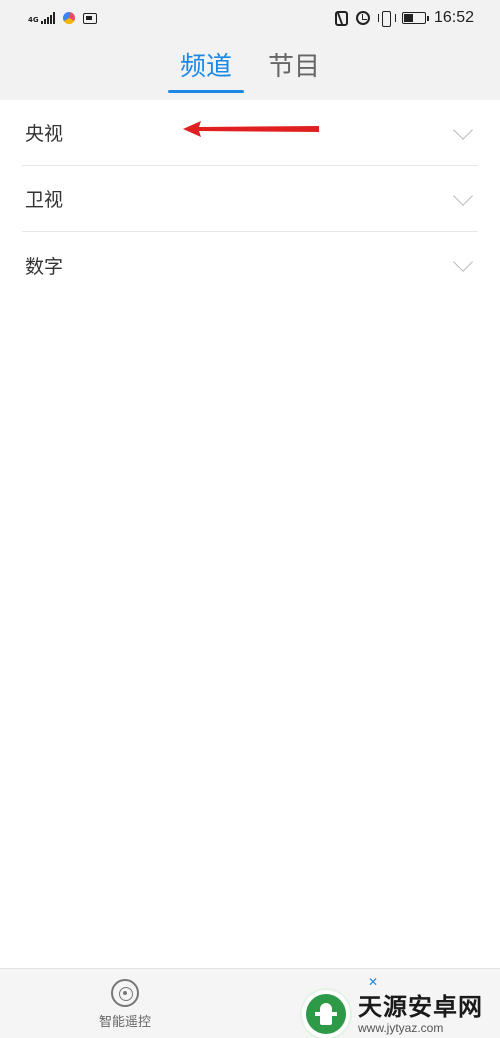 This screenshot has height=1038, width=500. I want to click on app-notification-icon, so click(68, 18).